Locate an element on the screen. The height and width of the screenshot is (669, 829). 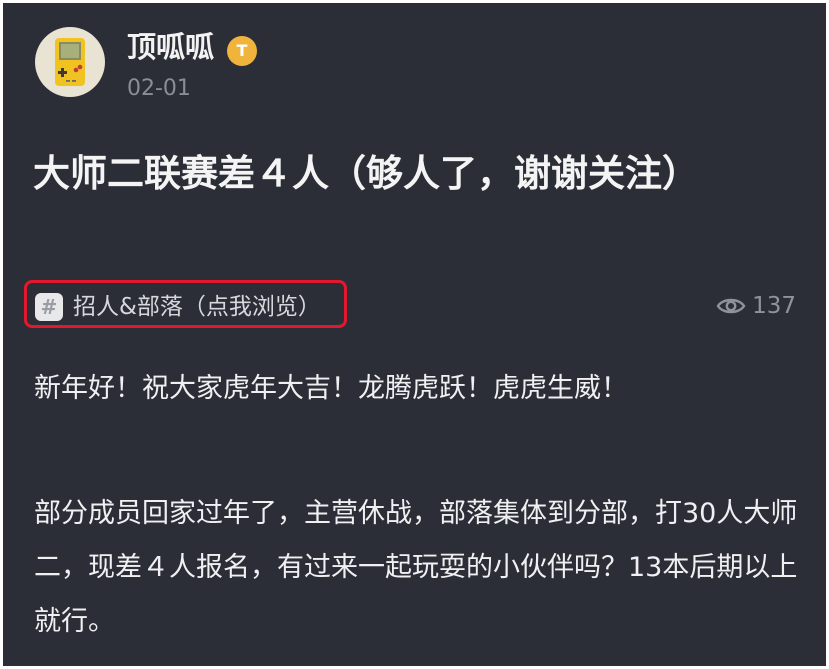
avatar is located at coordinates (70, 62).